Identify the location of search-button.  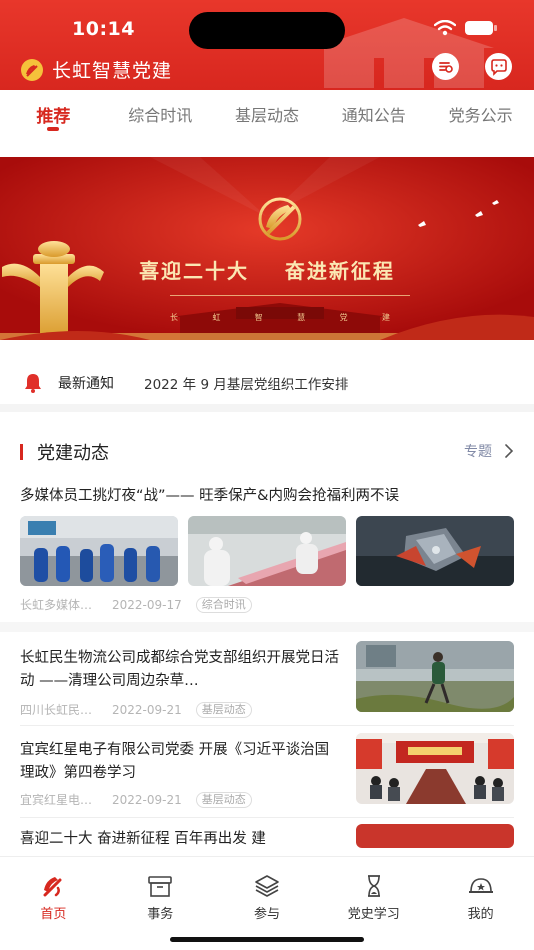
(445, 66).